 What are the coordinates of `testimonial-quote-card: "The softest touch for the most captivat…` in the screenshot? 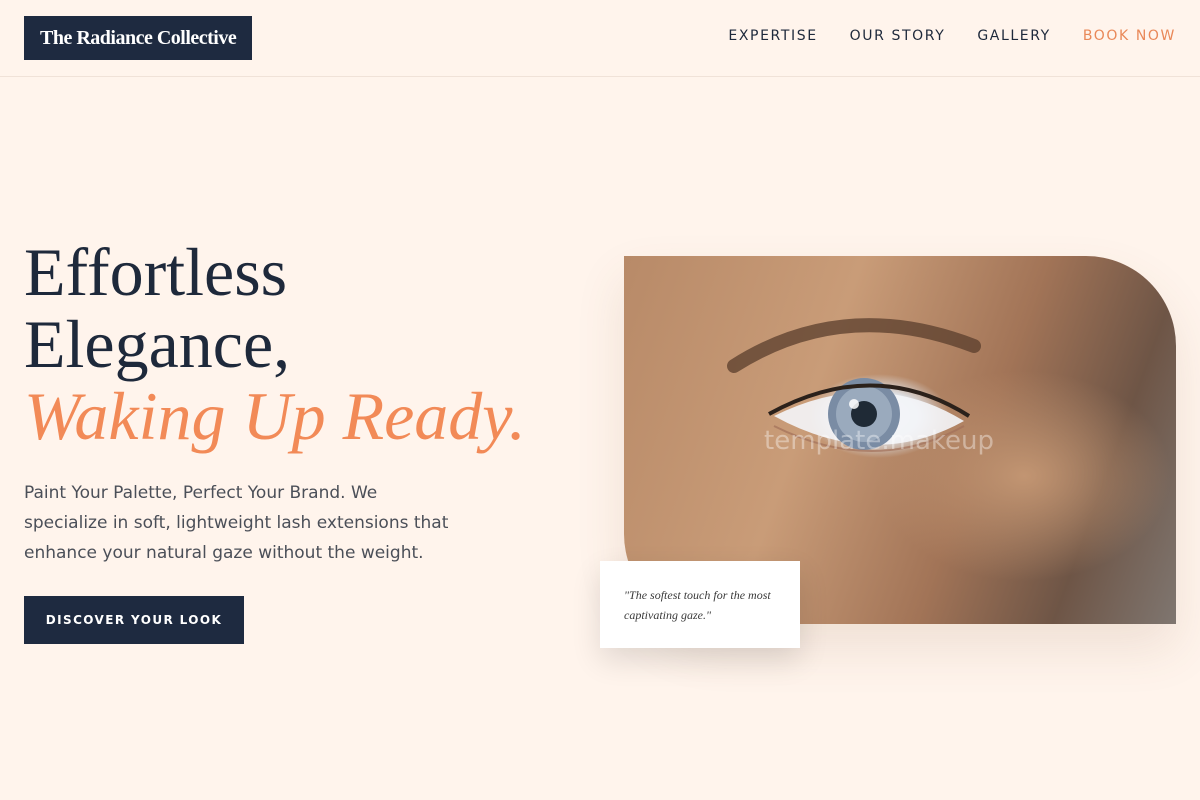 It's located at (700, 604).